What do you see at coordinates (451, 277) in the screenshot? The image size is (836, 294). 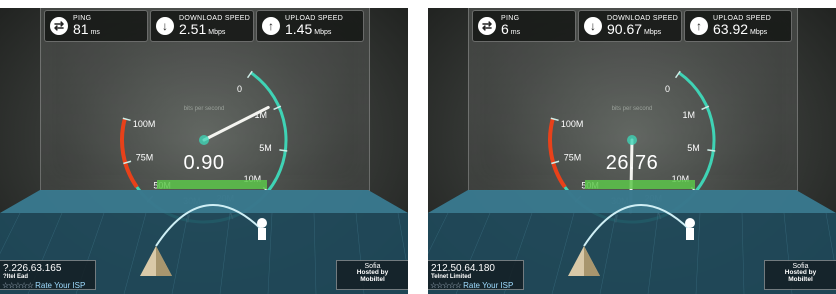 I see `client-isp: Telnet Limited` at bounding box center [451, 277].